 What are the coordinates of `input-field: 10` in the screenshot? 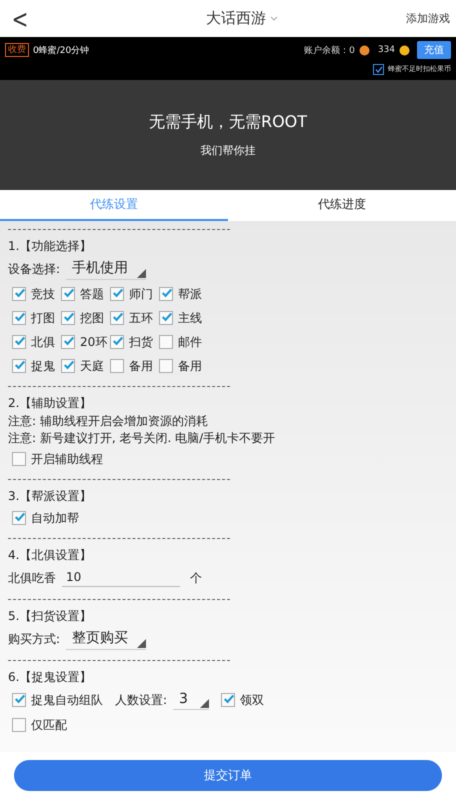 It's located at (121, 578).